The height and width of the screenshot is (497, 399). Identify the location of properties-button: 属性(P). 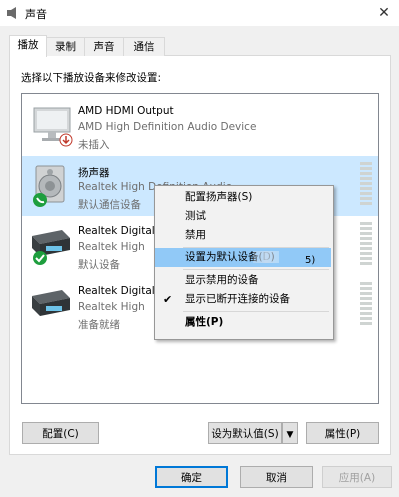
(342, 433).